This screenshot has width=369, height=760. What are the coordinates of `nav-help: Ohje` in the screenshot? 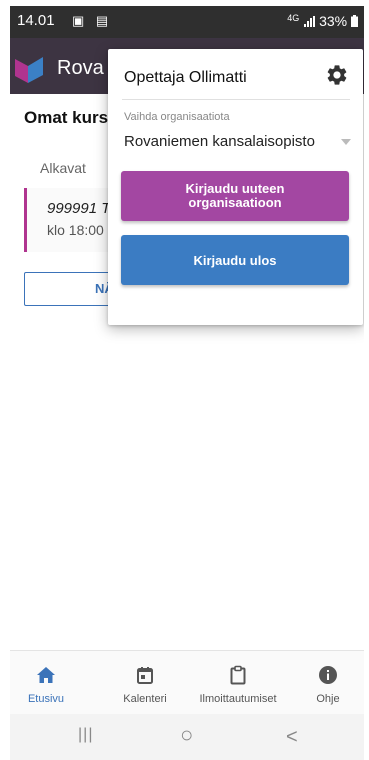 It's located at (328, 683).